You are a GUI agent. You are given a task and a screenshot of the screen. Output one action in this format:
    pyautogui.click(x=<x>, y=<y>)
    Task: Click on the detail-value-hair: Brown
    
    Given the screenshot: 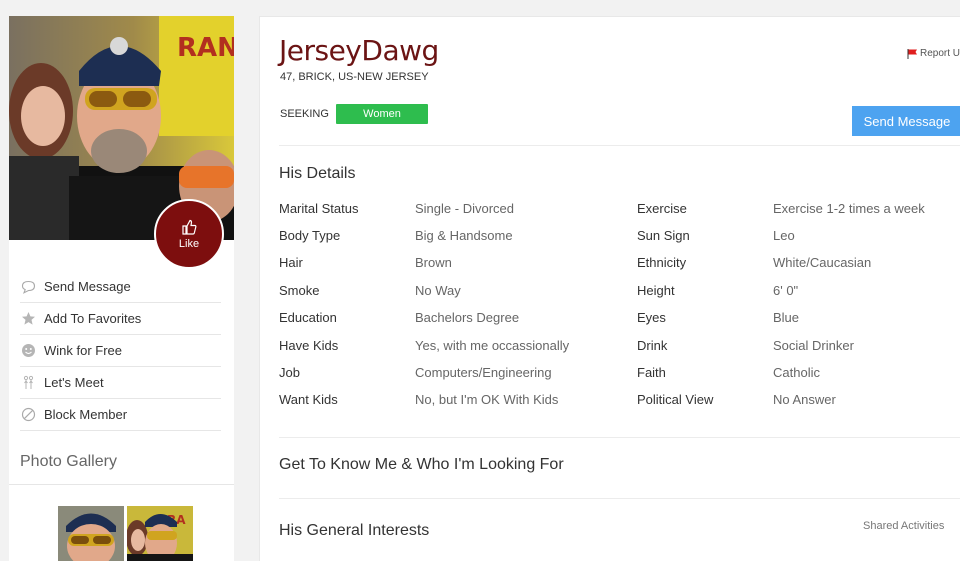 What is the action you would take?
    pyautogui.click(x=433, y=262)
    